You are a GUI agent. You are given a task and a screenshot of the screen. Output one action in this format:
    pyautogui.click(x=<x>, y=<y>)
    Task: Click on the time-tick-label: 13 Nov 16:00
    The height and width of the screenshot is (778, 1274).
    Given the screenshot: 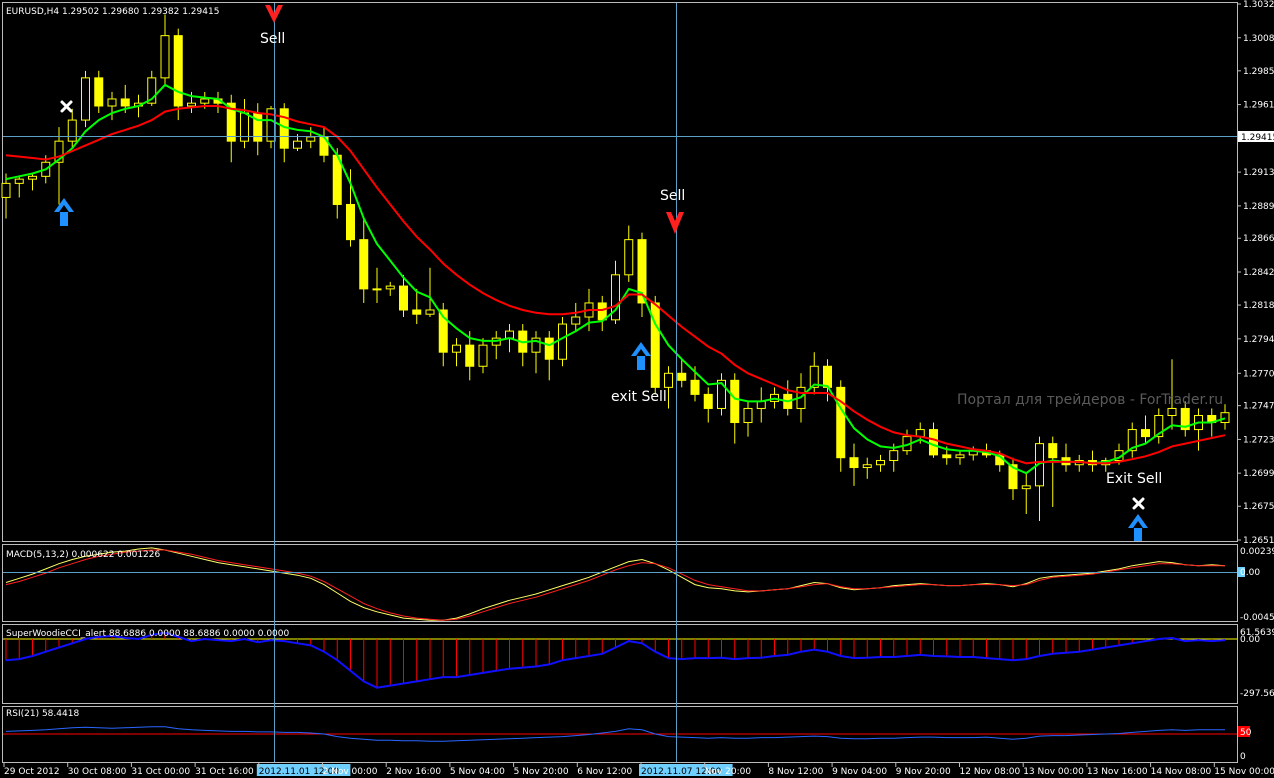 What is the action you would take?
    pyautogui.click(x=1117, y=772)
    